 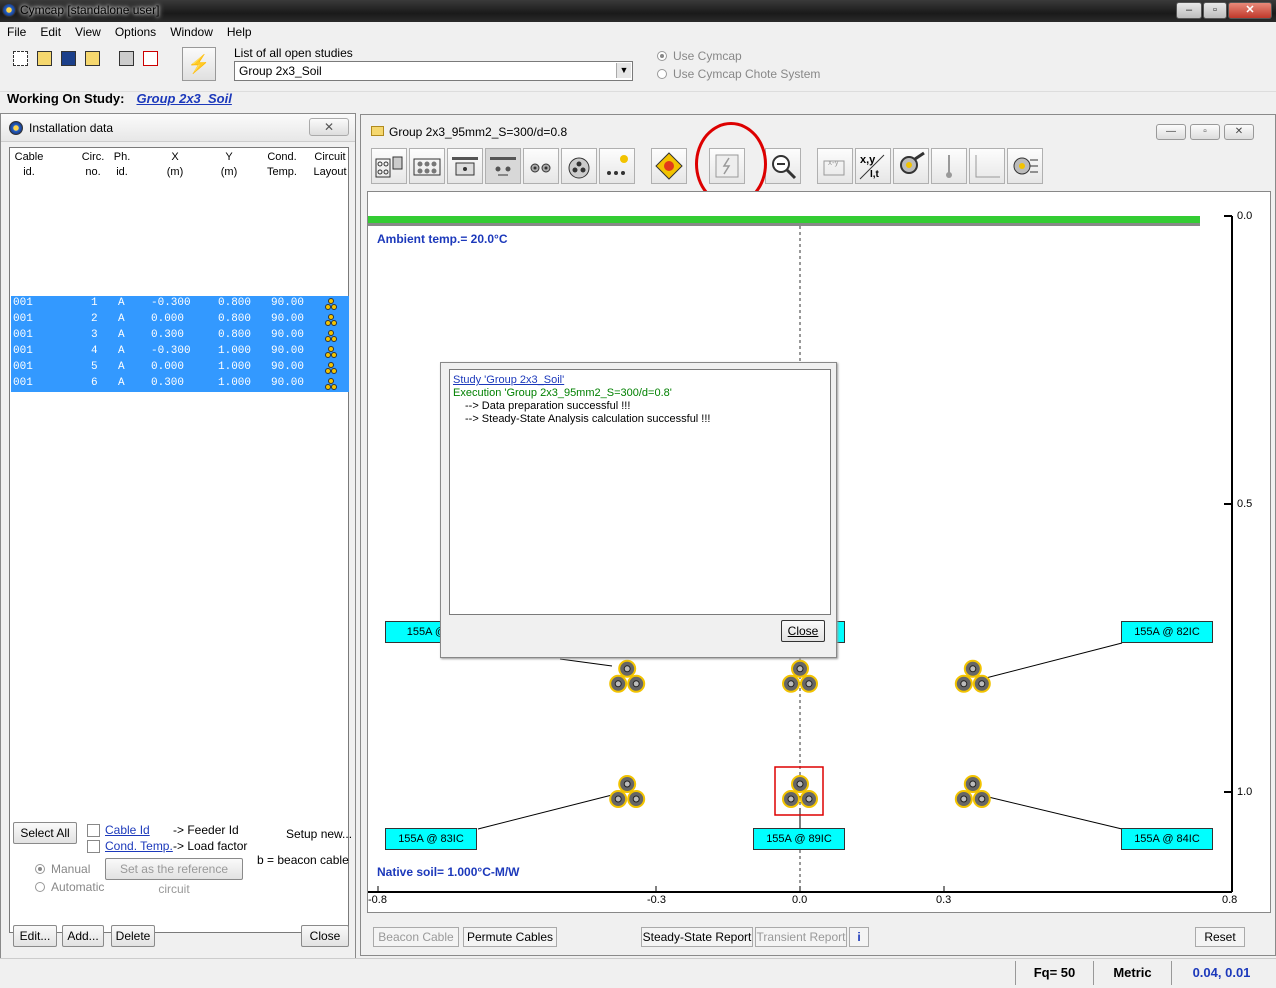 I want to click on drawing-header: Group 2x3_95mm2_S=300/d=0.8 — ▫ ✕, so click(x=818, y=131).